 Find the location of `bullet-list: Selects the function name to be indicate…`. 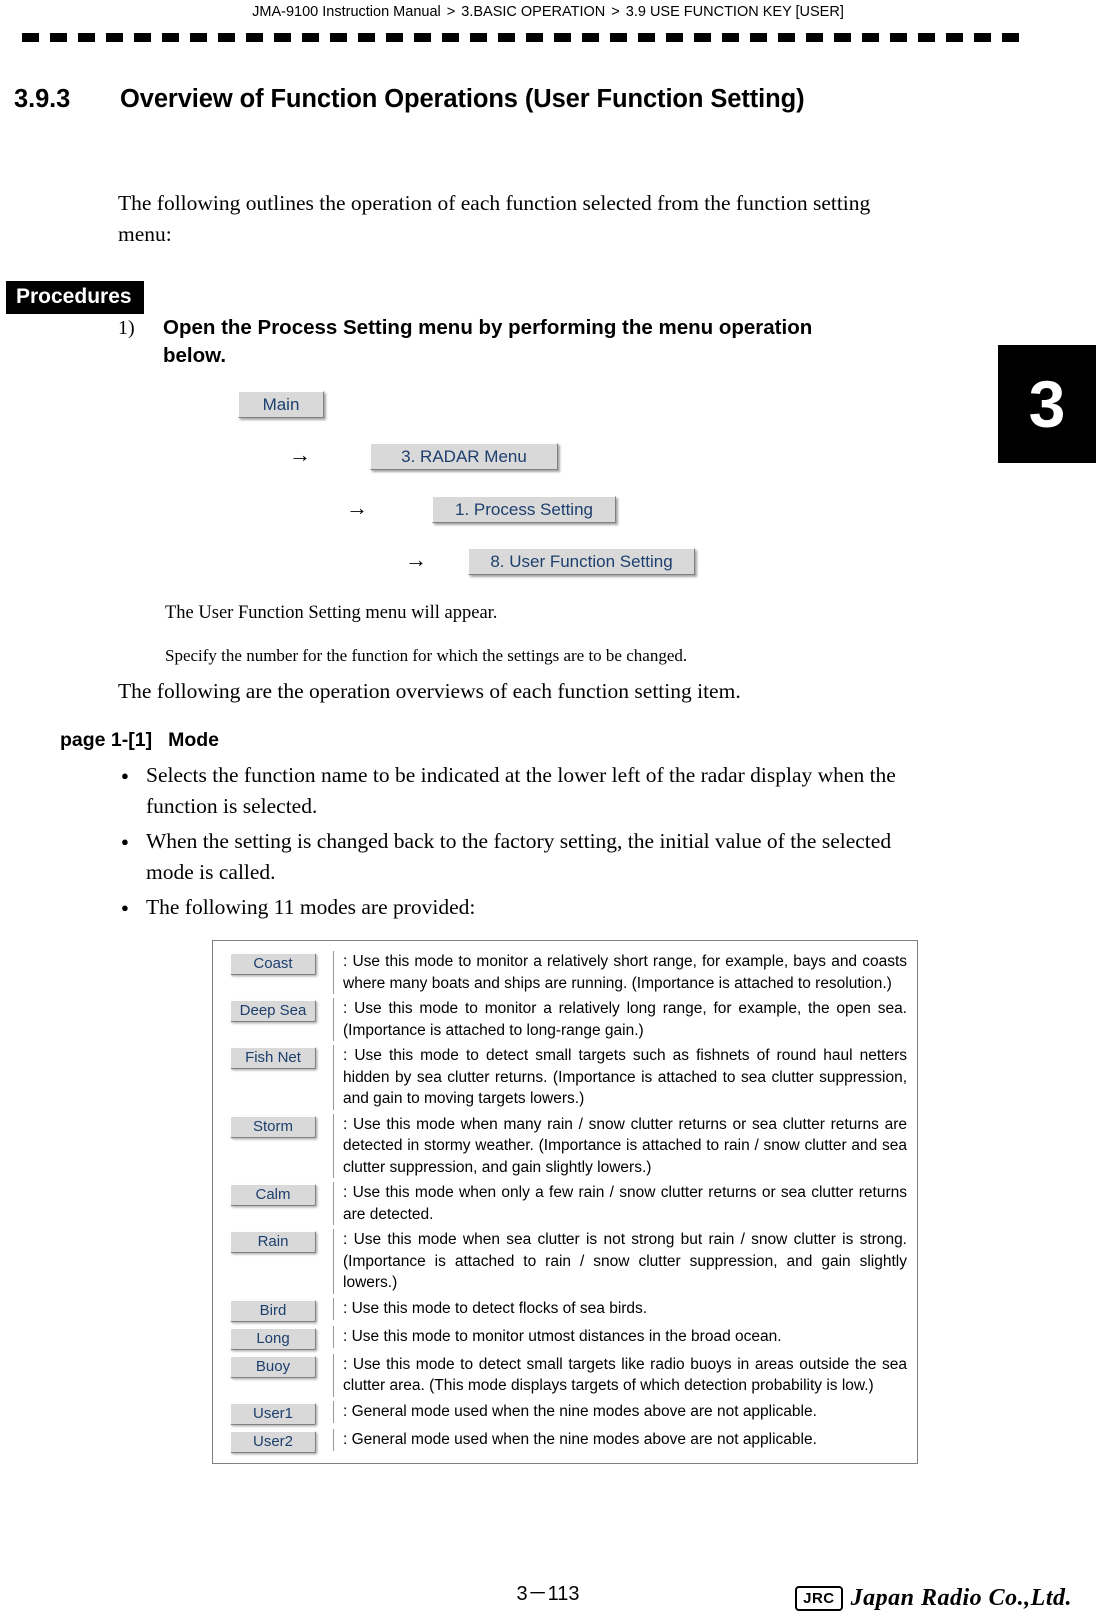

bullet-list: Selects the function name to be indicate… is located at coordinates (528, 843).